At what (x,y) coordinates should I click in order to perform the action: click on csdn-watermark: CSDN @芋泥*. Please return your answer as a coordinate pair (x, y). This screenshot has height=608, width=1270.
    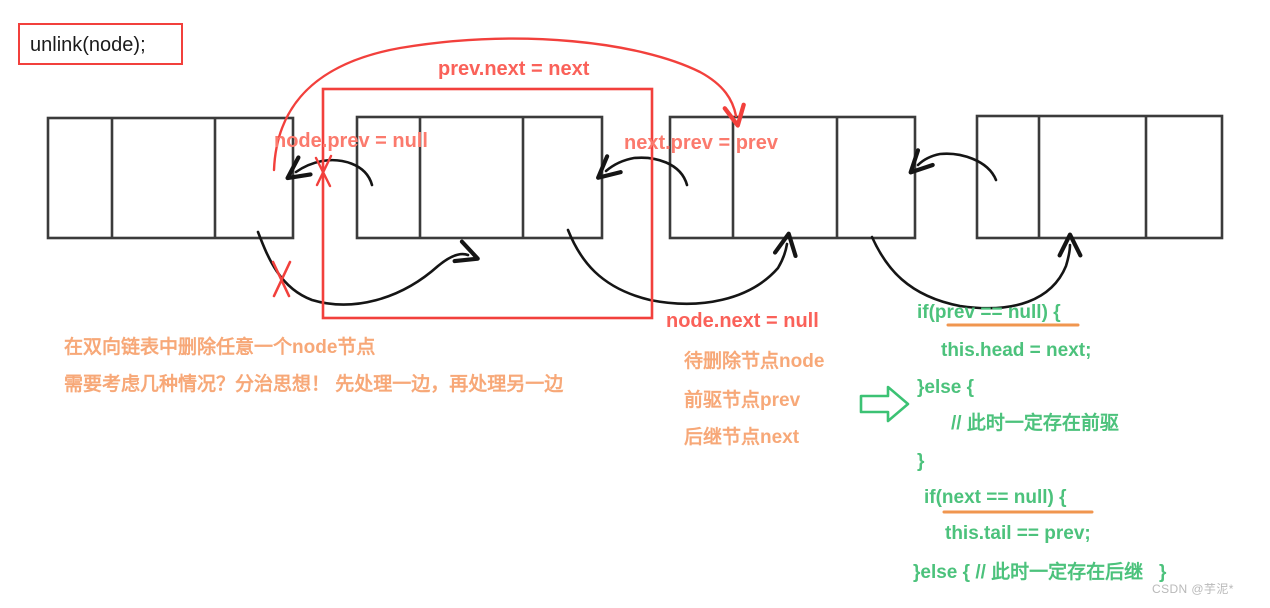
    Looking at the image, I should click on (1193, 589).